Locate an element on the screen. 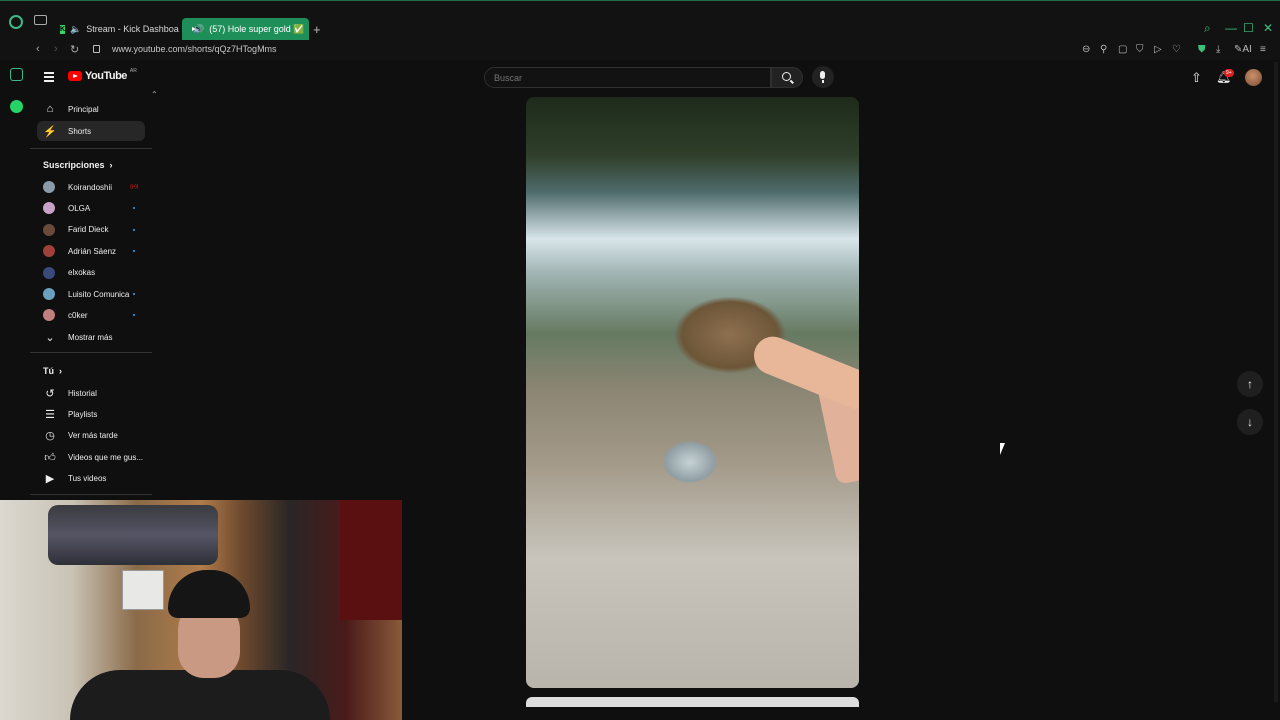 This screenshot has height=720, width=1280. country-code: AR is located at coordinates (133, 71).